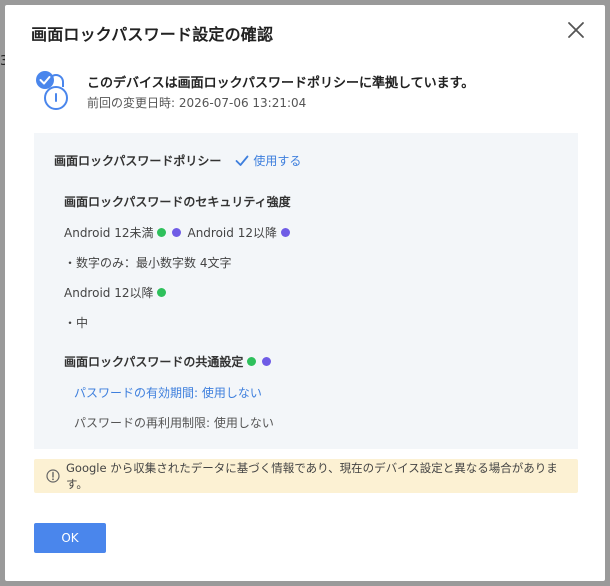  I want to click on policy-label: 画面ロックパスワードポリシー, so click(138, 161).